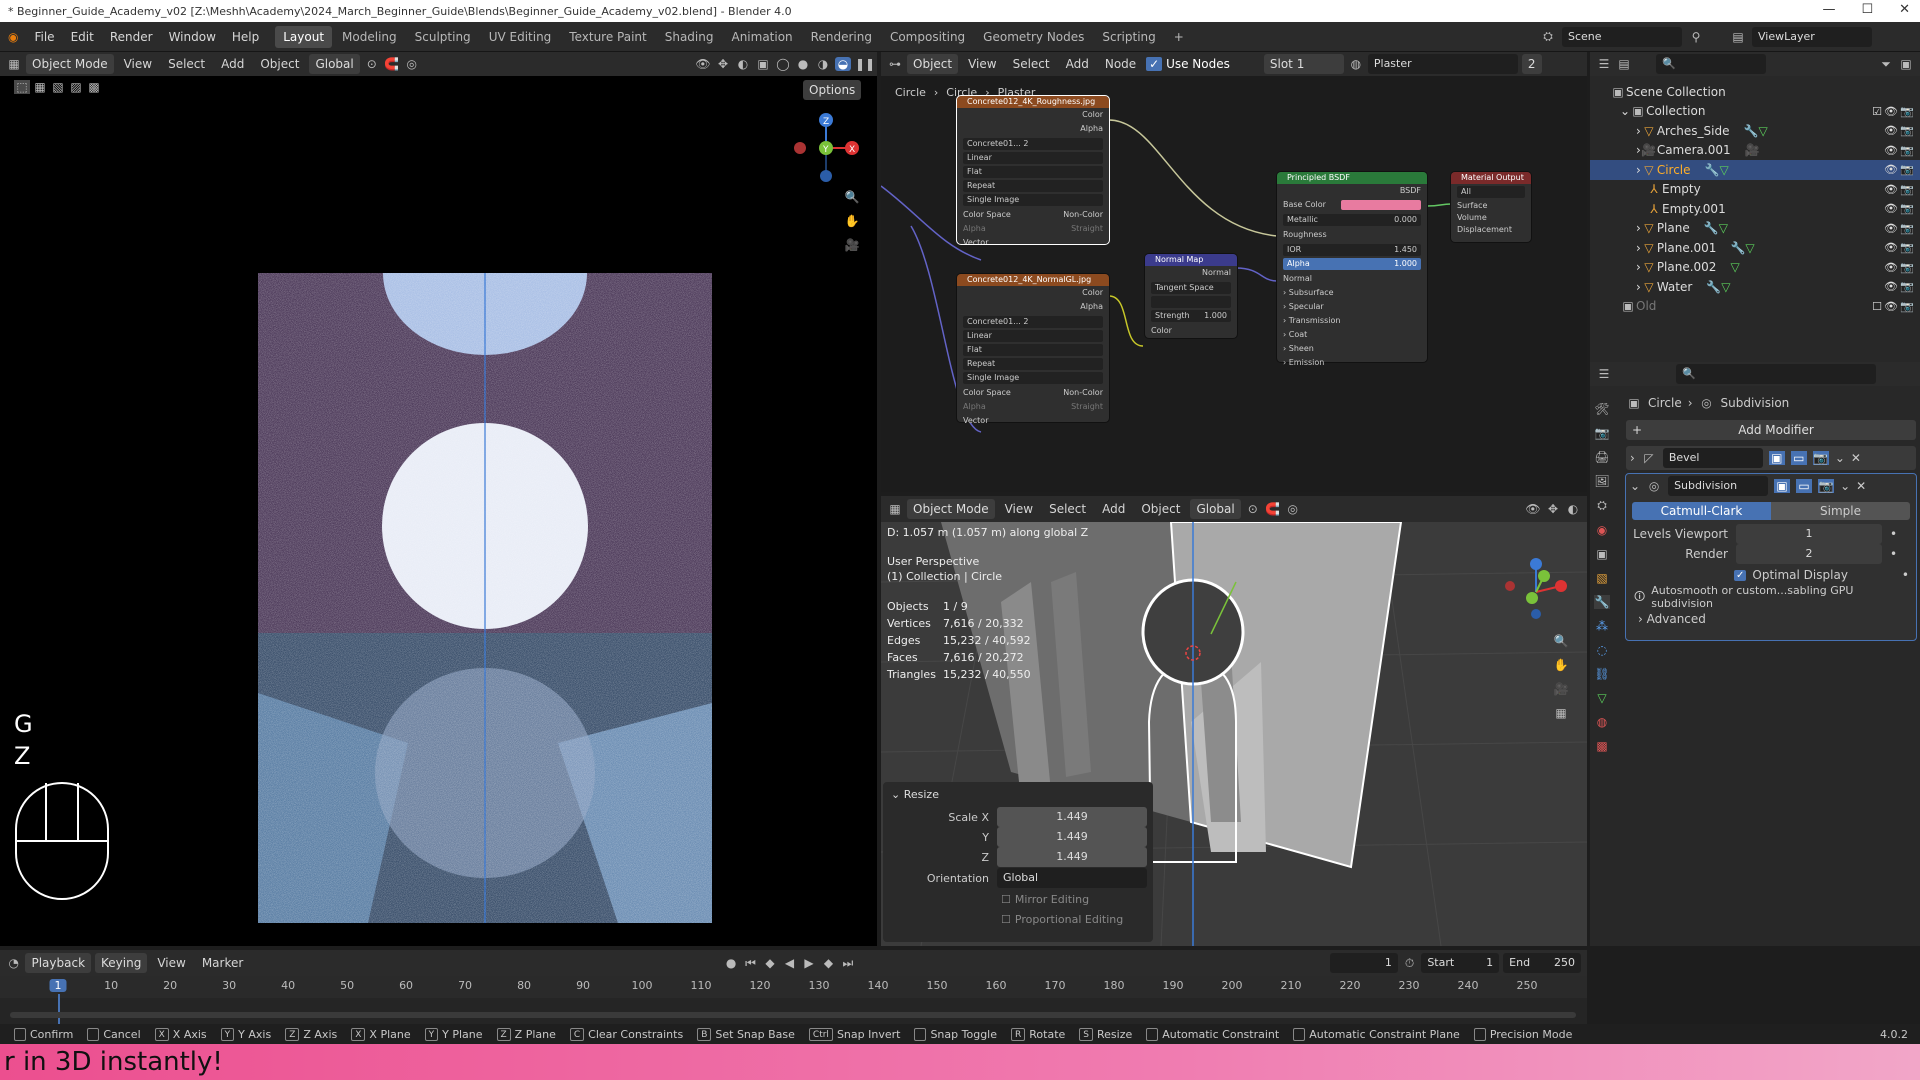 The image size is (1920, 1080). What do you see at coordinates (1561, 689) in the screenshot?
I see `camera-view-icon: 🎥` at bounding box center [1561, 689].